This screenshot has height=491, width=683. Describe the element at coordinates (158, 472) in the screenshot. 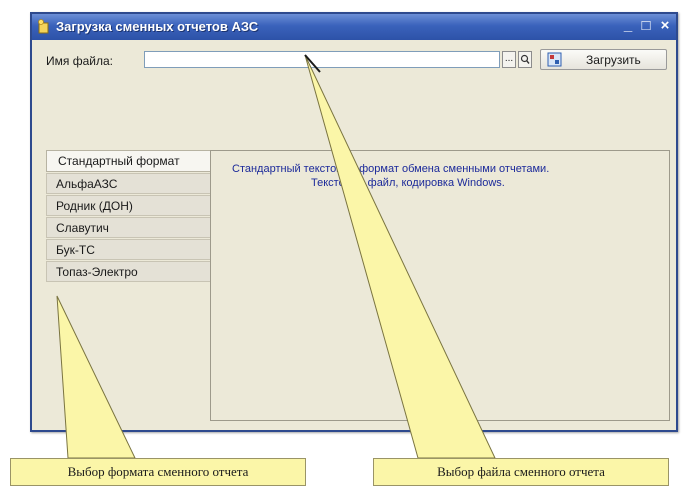

I see `format-choice-callout: Выбор формата сменного отчета` at that location.